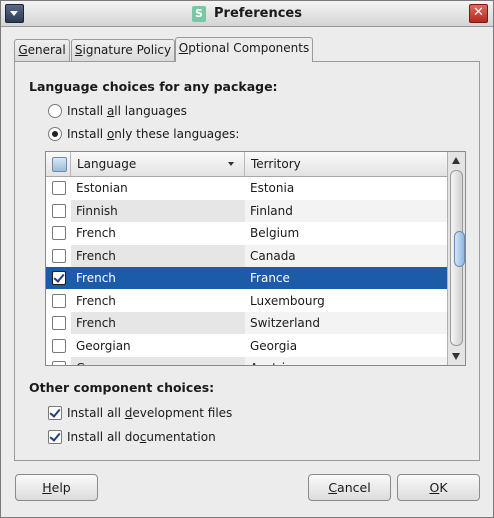  Describe the element at coordinates (158, 210) in the screenshot. I see `cell-language: Finnish` at that location.